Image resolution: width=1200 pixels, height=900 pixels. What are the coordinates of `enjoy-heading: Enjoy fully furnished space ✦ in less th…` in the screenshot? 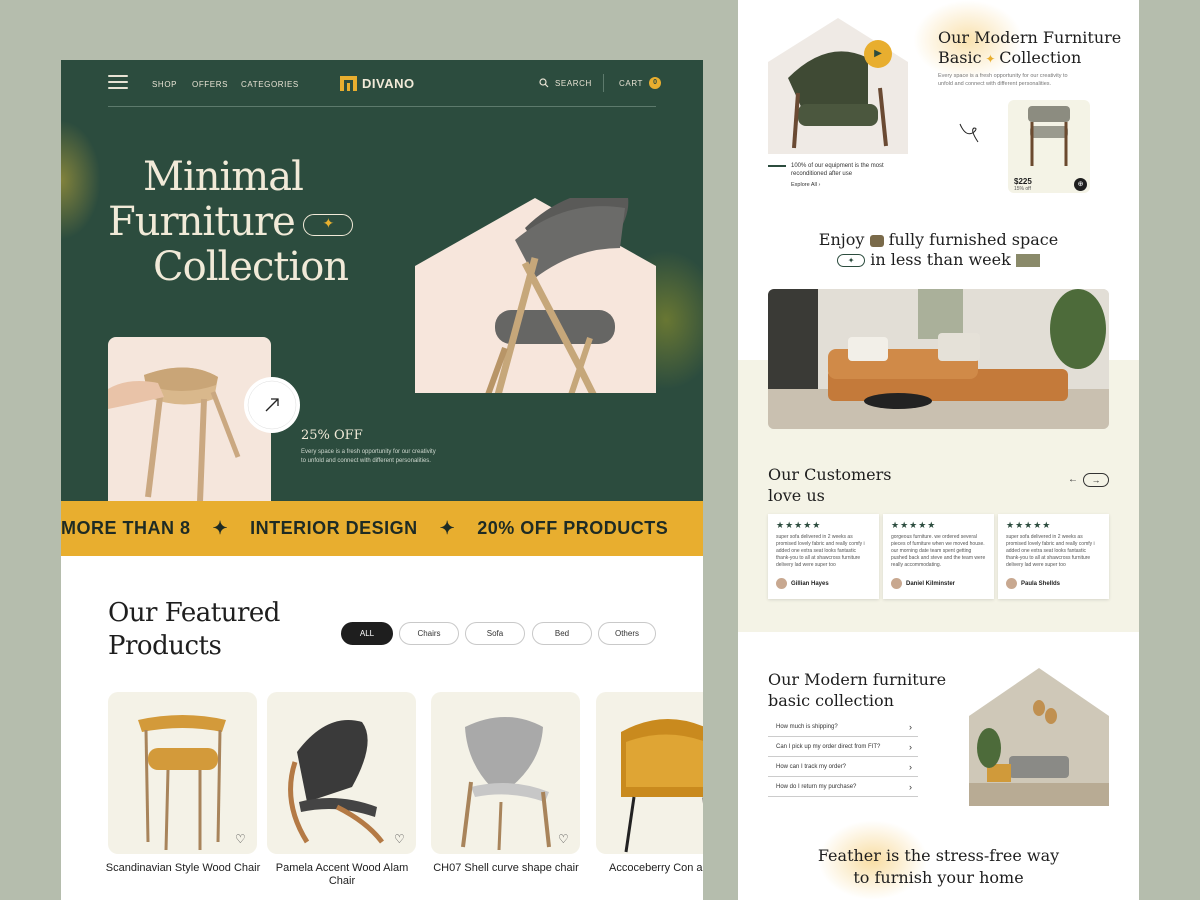 It's located at (938, 250).